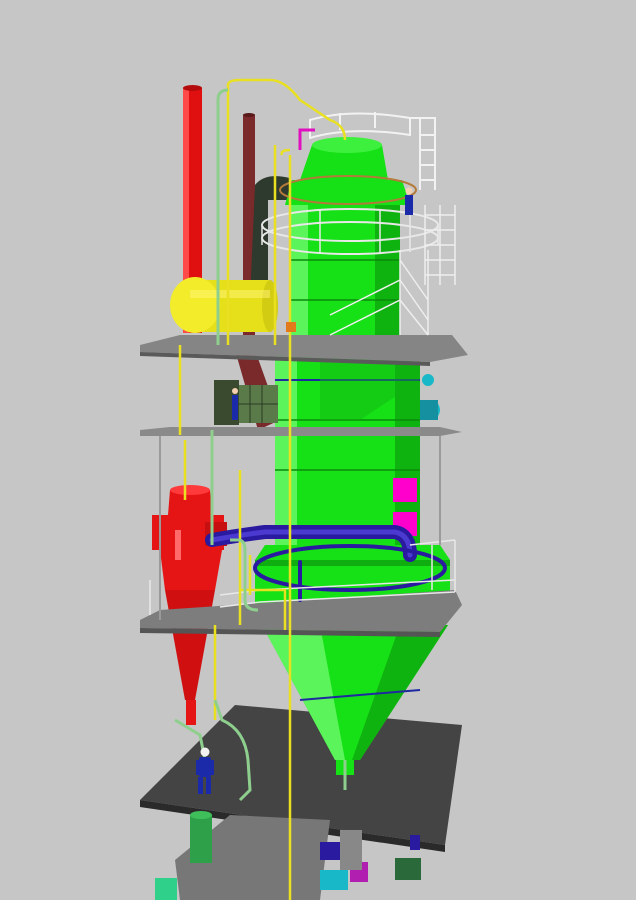 This screenshot has height=900, width=636. I want to click on magenta-panel-upper, so click(405, 490).